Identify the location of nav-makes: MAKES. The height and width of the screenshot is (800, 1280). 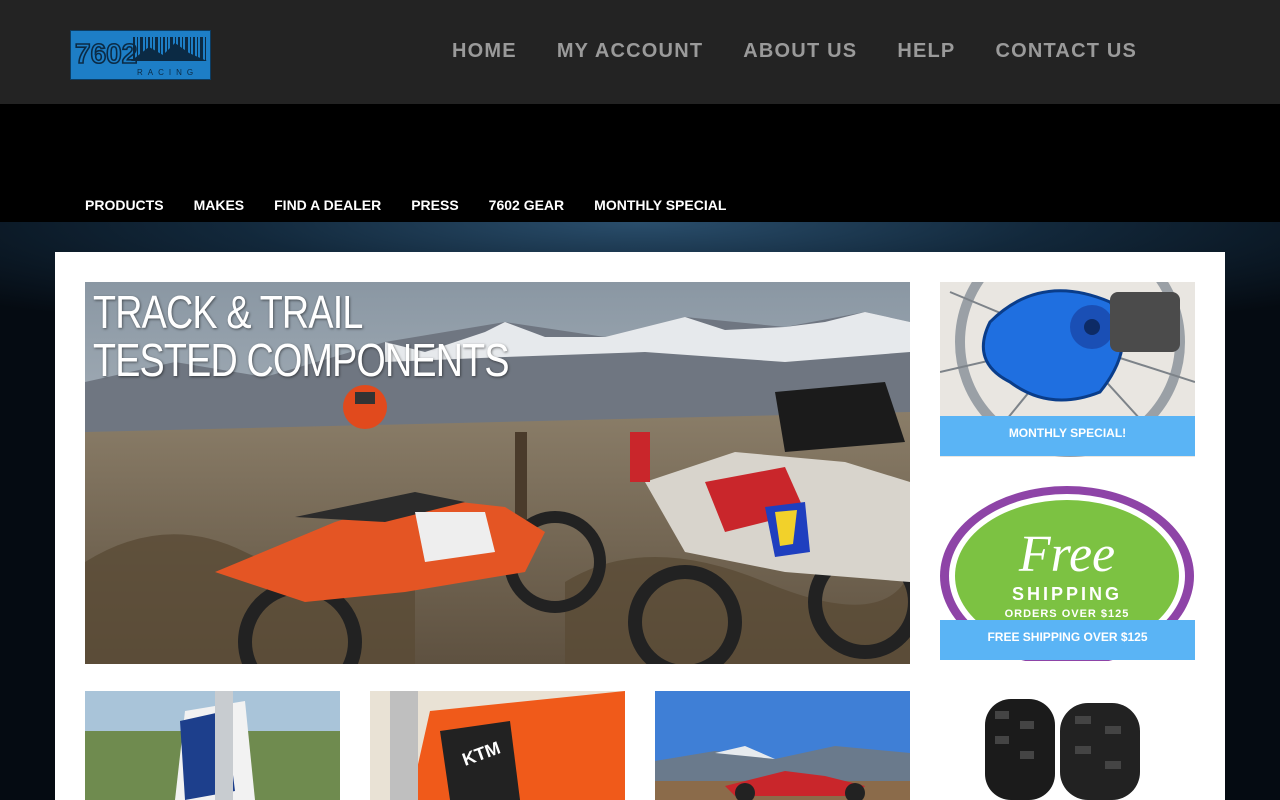
(219, 205).